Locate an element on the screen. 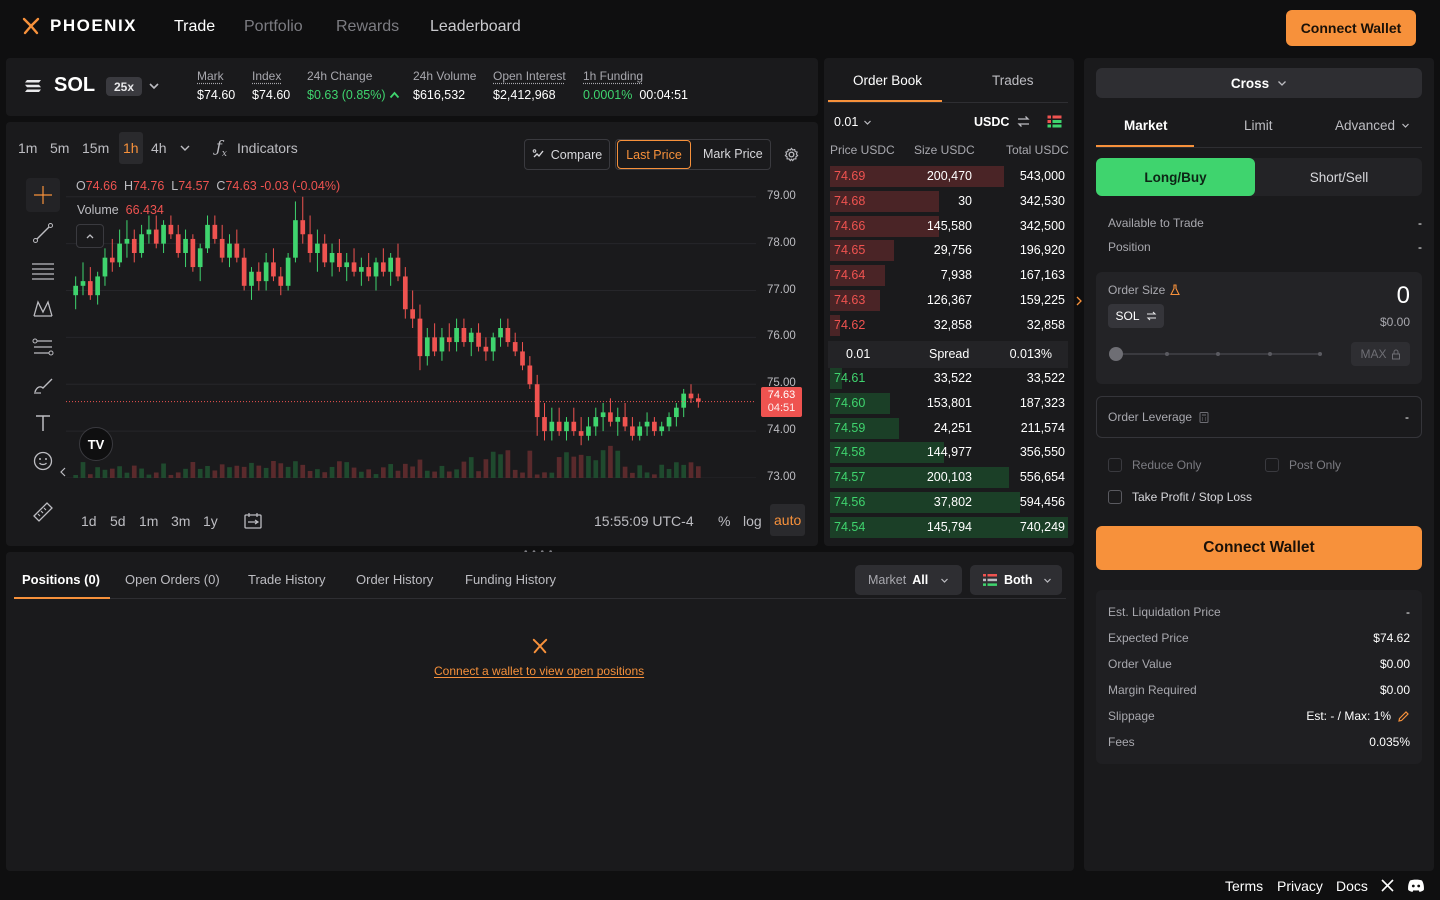 The image size is (1440, 900). fib-tool-icon is located at coordinates (43, 271).